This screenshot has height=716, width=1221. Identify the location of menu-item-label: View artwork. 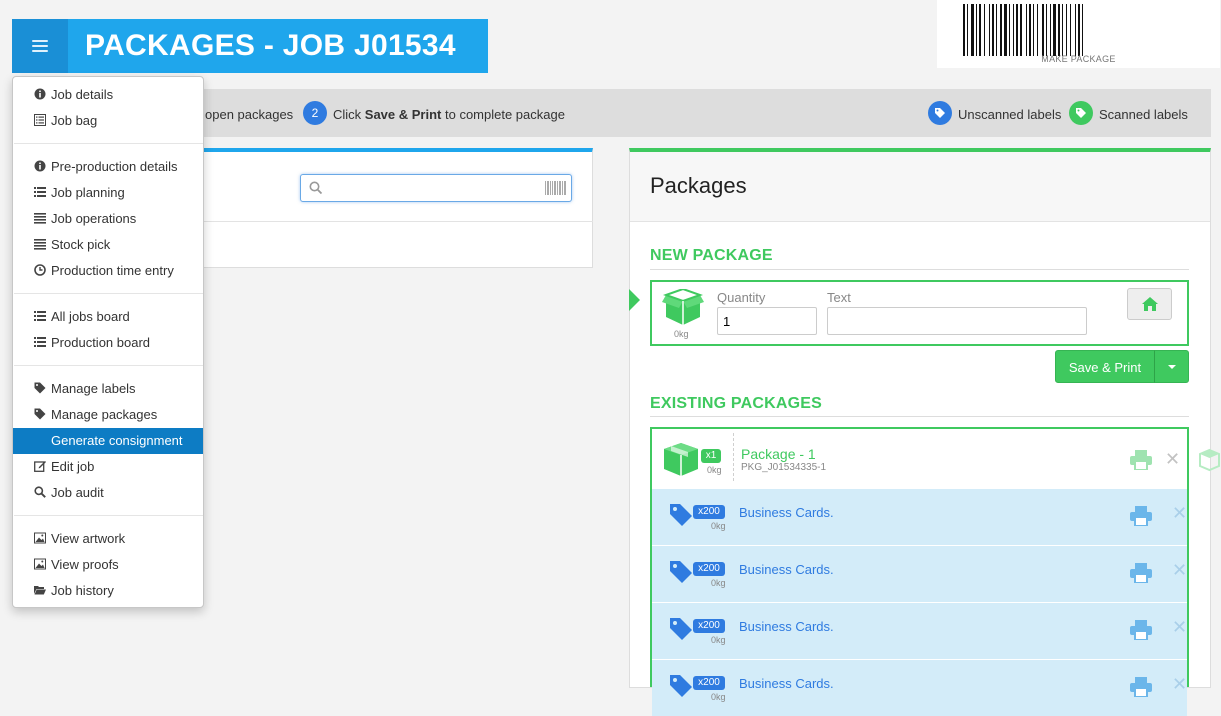
(88, 538).